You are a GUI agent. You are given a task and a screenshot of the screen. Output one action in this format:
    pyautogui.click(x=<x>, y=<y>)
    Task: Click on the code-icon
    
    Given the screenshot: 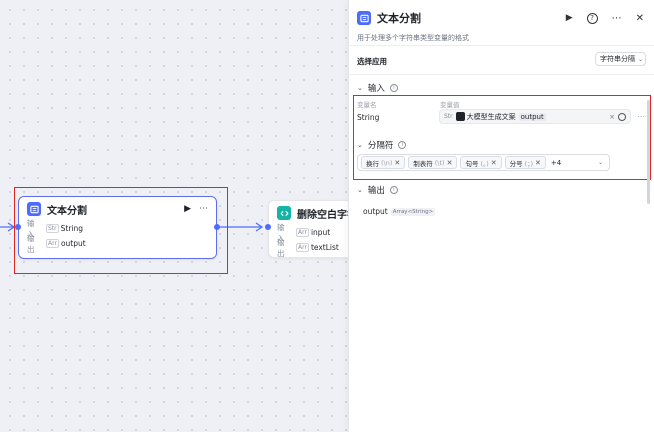 What is the action you would take?
    pyautogui.click(x=284, y=213)
    